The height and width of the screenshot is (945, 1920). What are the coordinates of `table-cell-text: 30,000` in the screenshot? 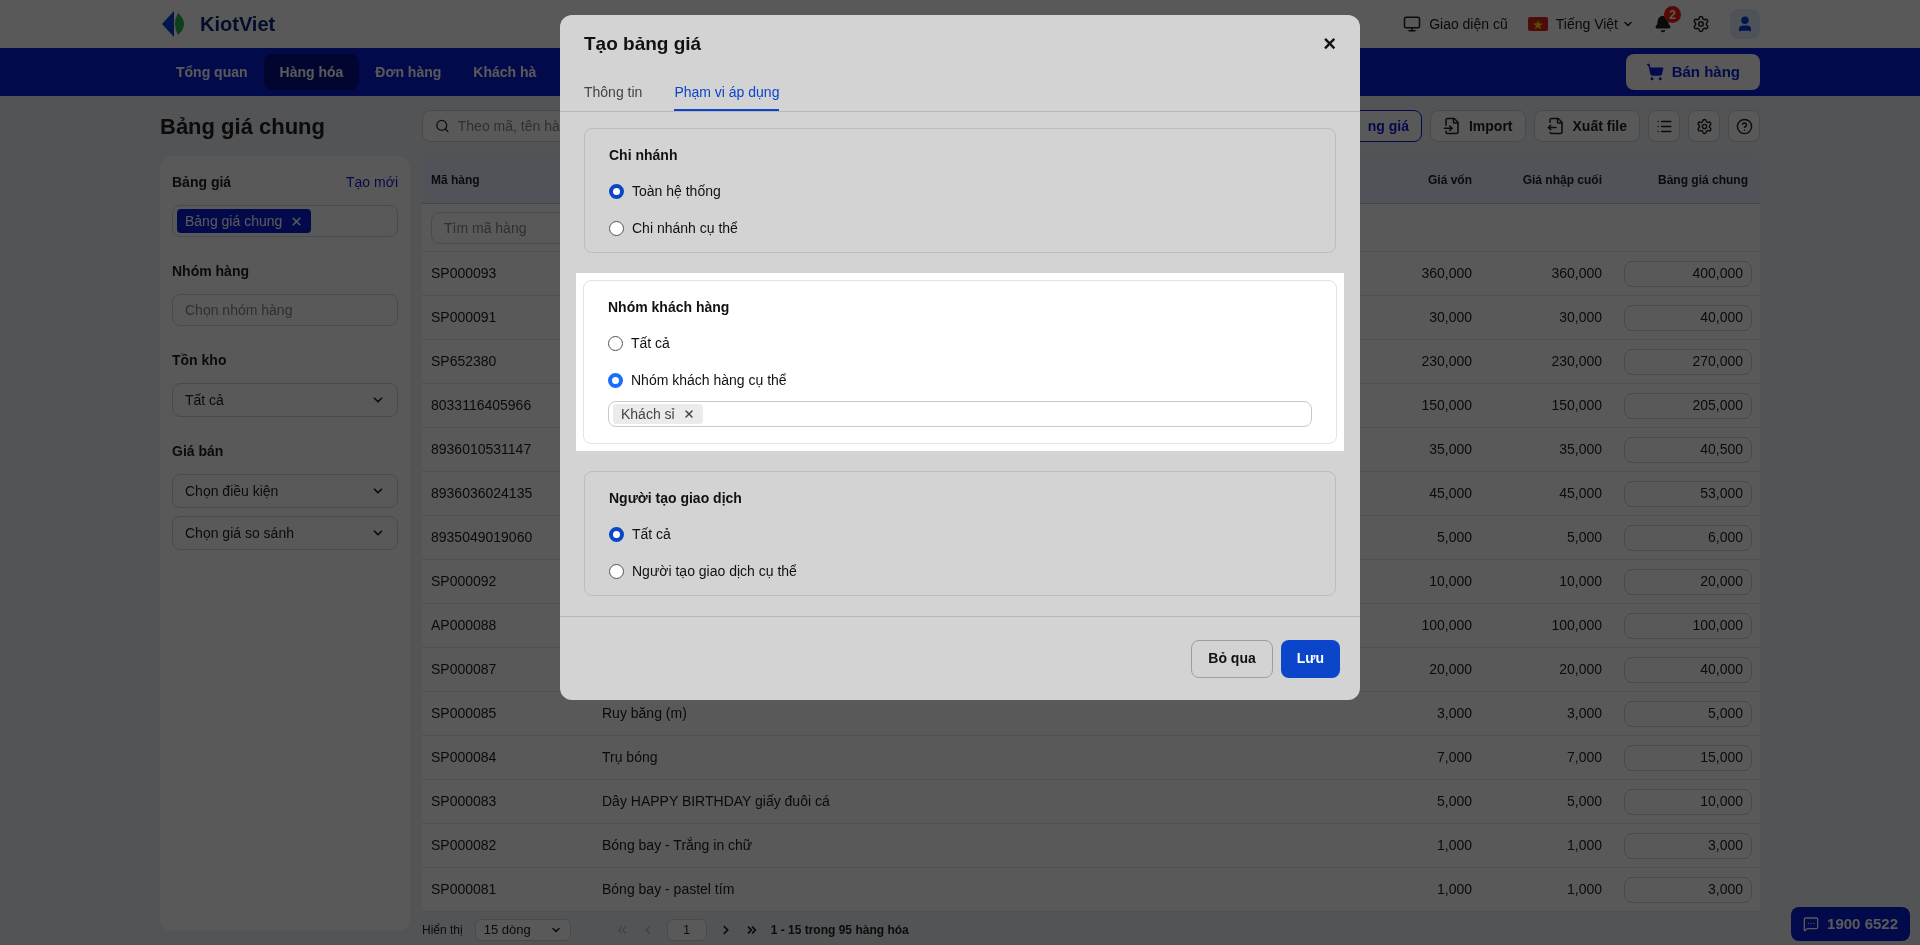 It's located at (1450, 317).